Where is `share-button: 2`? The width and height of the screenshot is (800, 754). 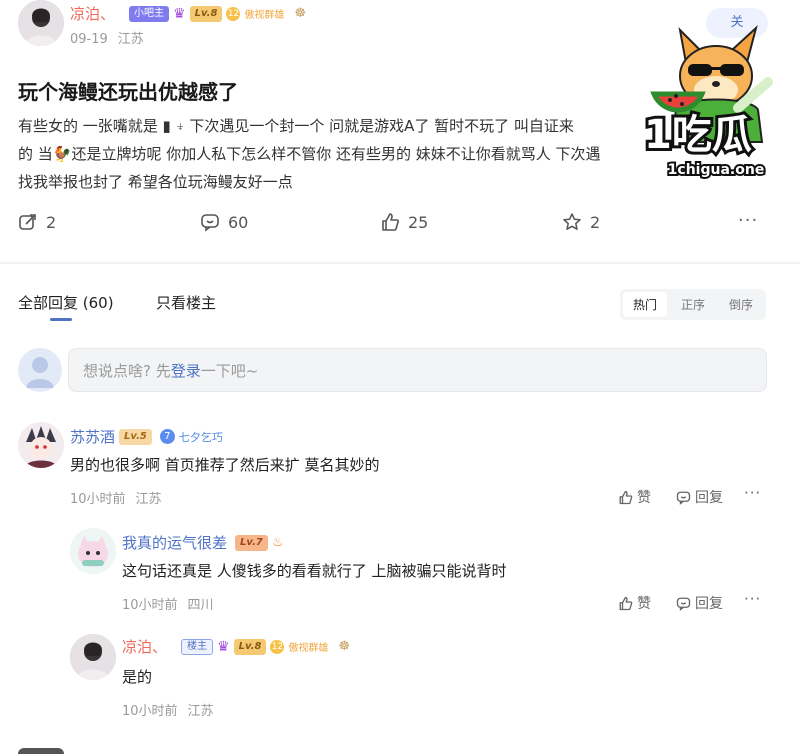 share-button: 2 is located at coordinates (37, 222).